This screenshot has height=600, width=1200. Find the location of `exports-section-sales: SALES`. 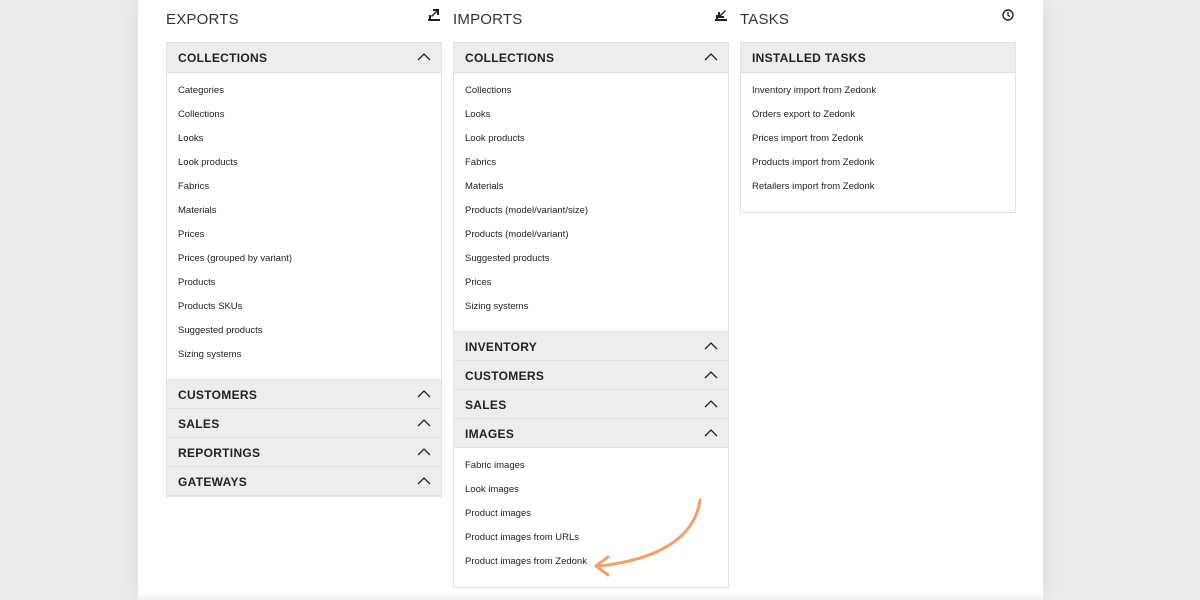

exports-section-sales: SALES is located at coordinates (304, 423).